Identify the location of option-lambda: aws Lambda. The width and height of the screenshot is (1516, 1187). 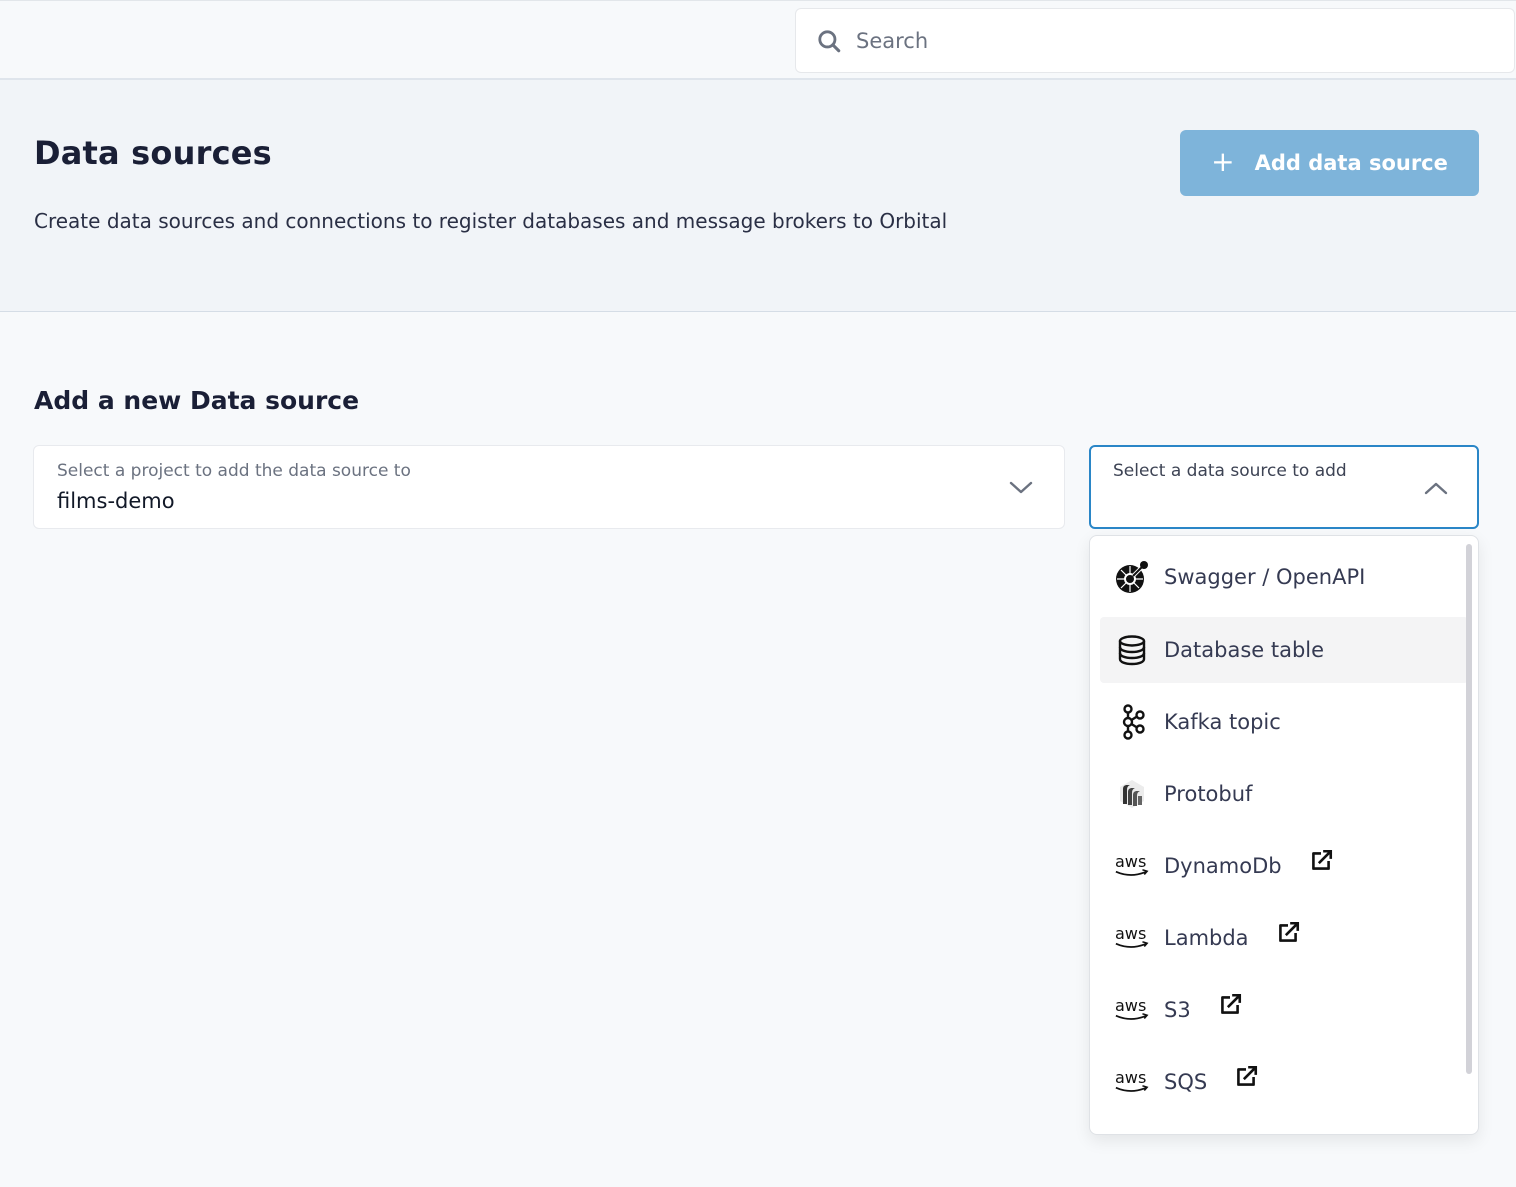
(1284, 938).